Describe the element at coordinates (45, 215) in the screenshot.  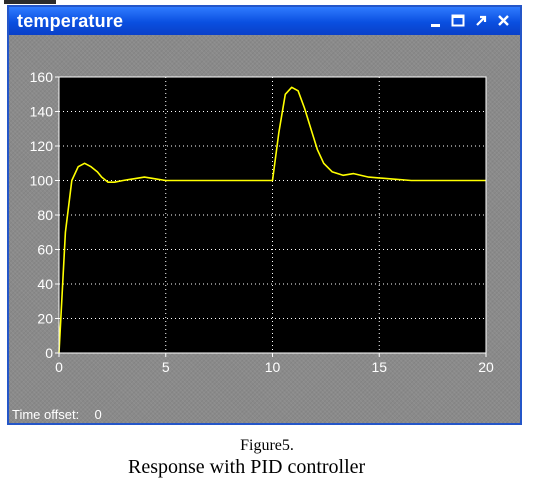
I see `y-tick-label: 80` at that location.